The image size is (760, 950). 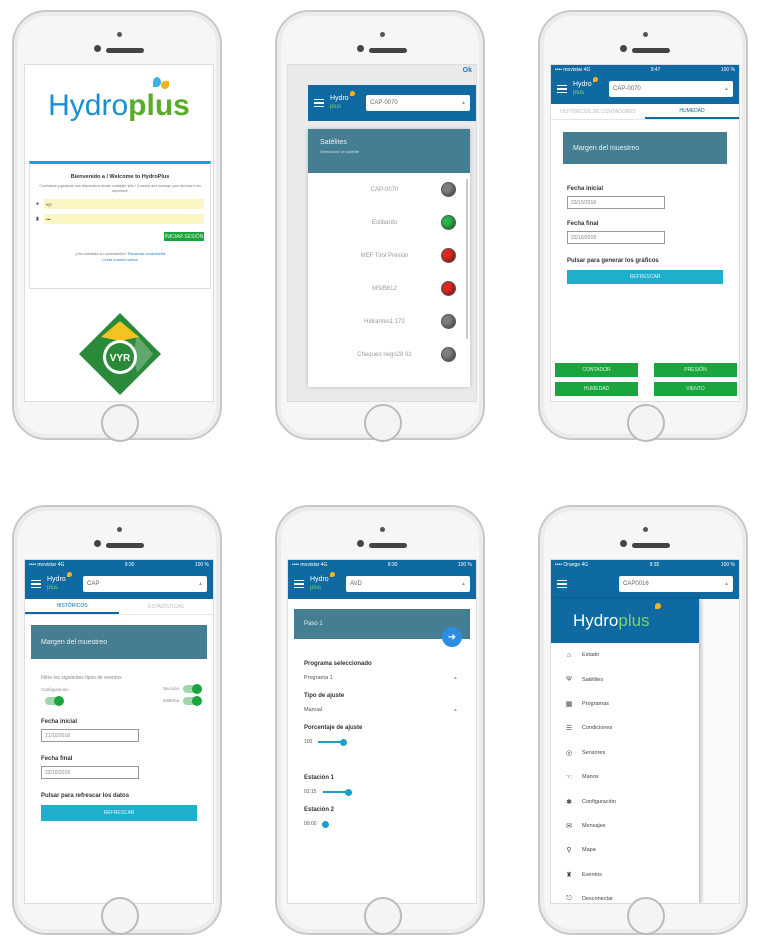 What do you see at coordinates (569, 655) in the screenshot?
I see `home-icon: ⌂` at bounding box center [569, 655].